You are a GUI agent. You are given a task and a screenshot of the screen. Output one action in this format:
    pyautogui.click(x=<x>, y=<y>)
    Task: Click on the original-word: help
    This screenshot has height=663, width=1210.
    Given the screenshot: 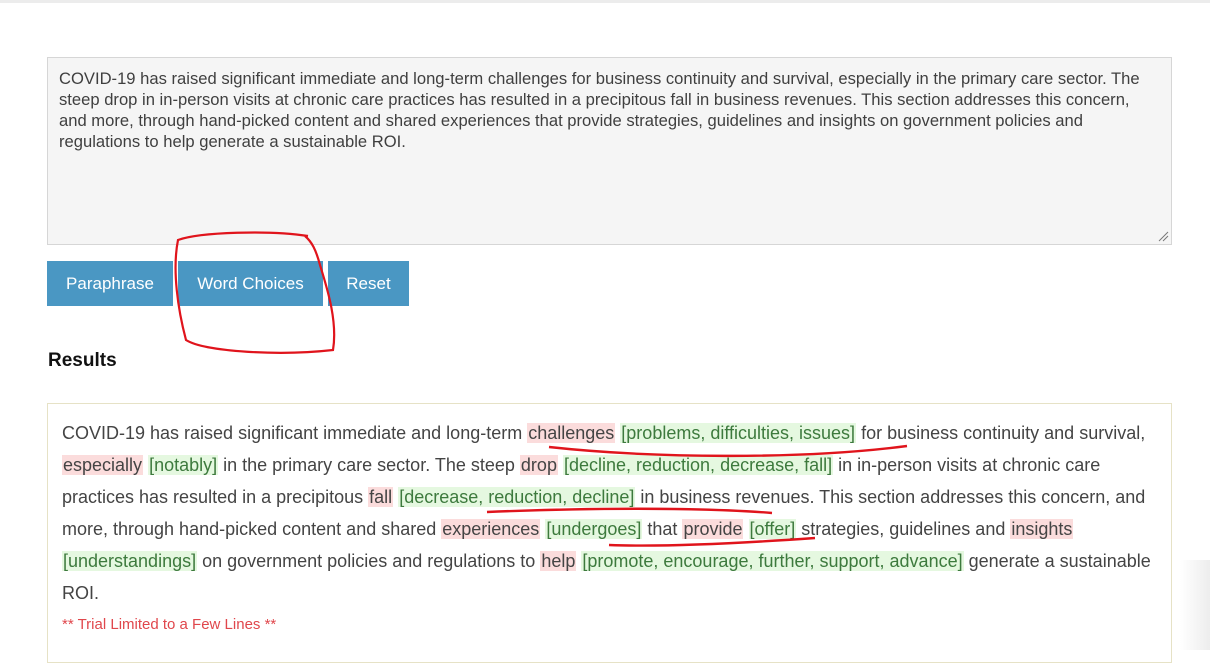 What is the action you would take?
    pyautogui.click(x=558, y=561)
    